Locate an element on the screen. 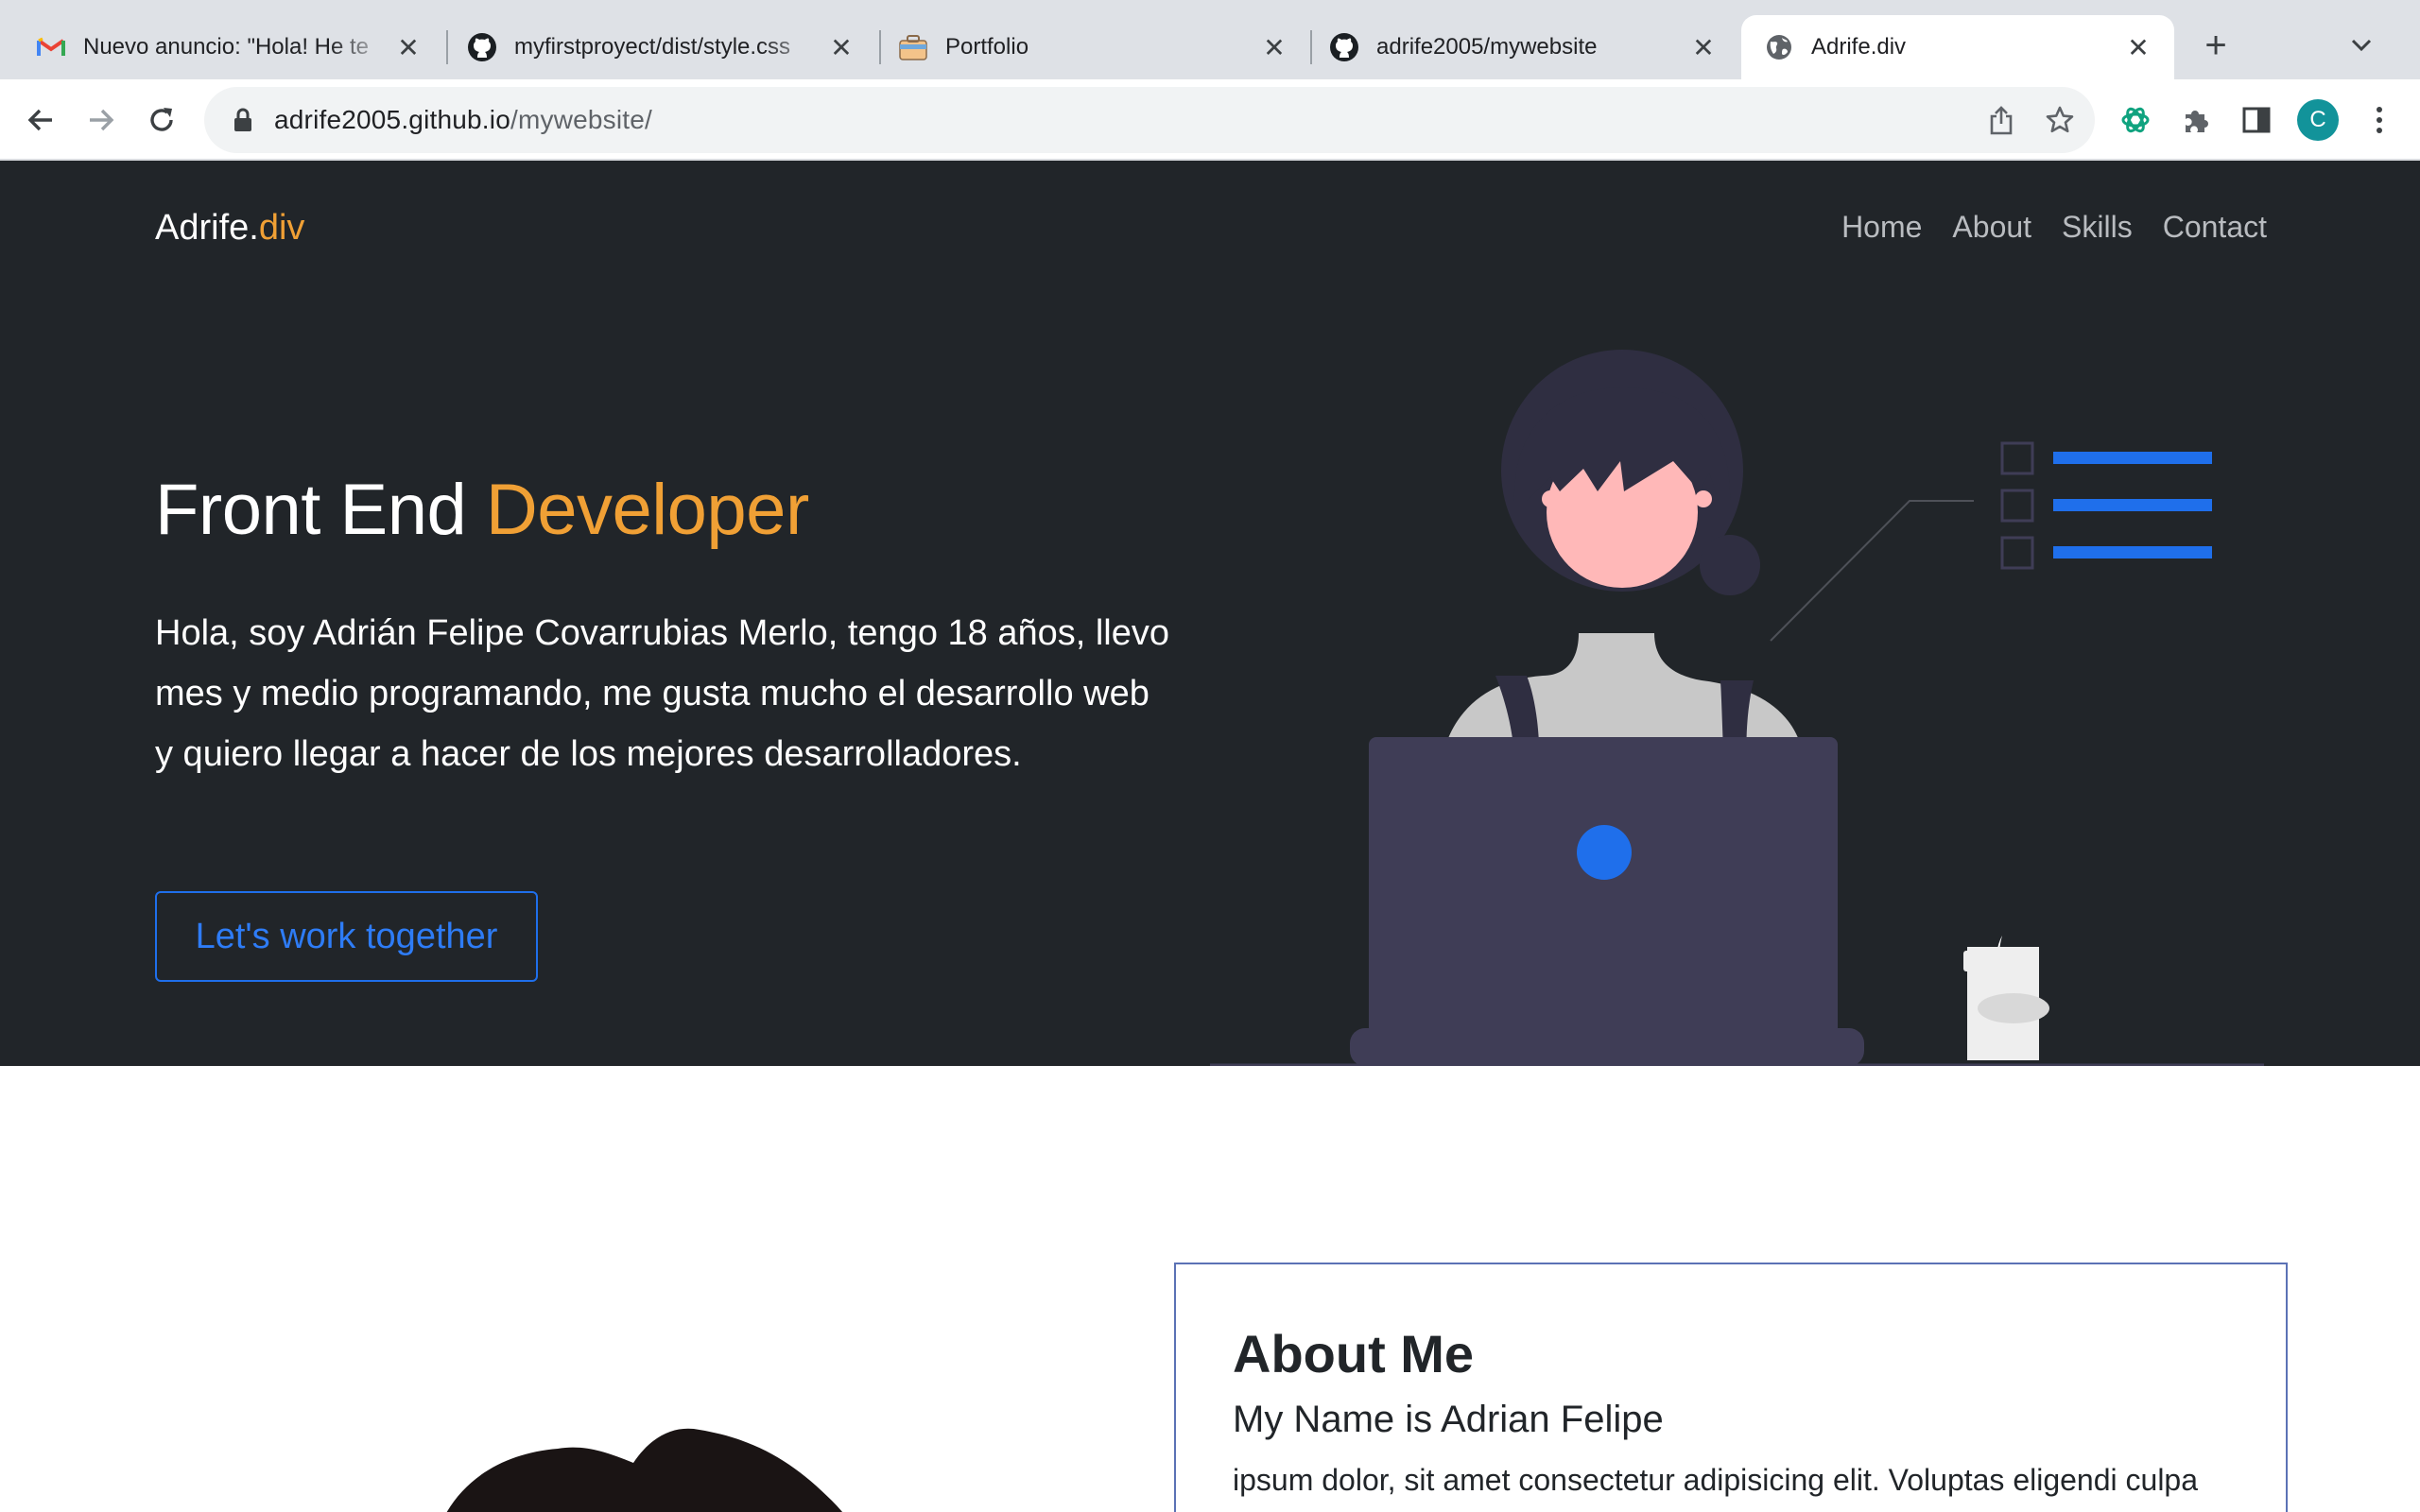  profile-avatar: C is located at coordinates (2318, 120).